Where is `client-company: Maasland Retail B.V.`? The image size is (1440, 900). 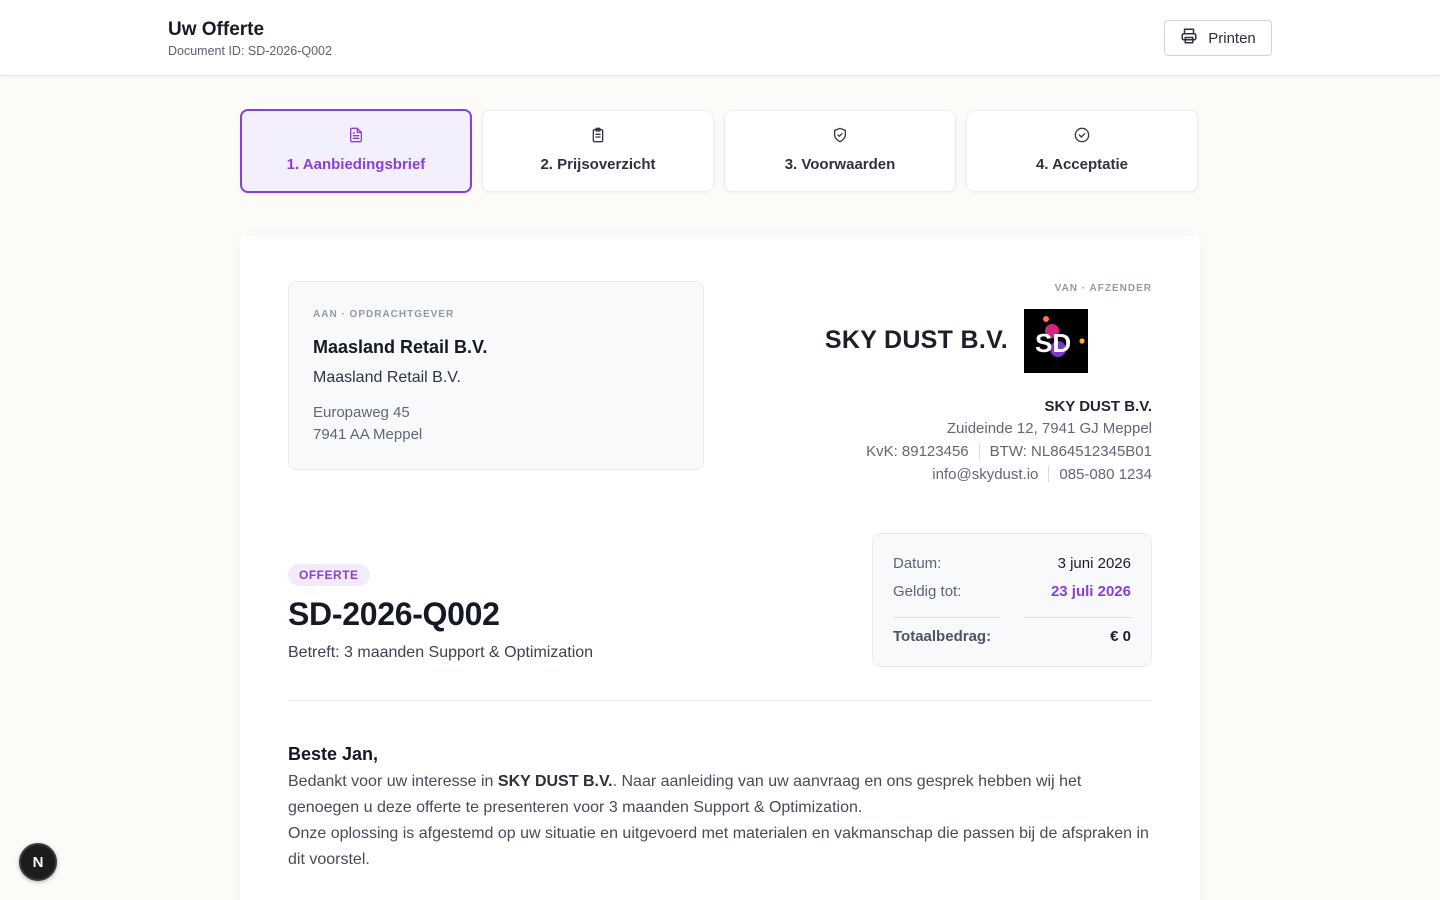
client-company: Maasland Retail B.V. is located at coordinates (387, 377).